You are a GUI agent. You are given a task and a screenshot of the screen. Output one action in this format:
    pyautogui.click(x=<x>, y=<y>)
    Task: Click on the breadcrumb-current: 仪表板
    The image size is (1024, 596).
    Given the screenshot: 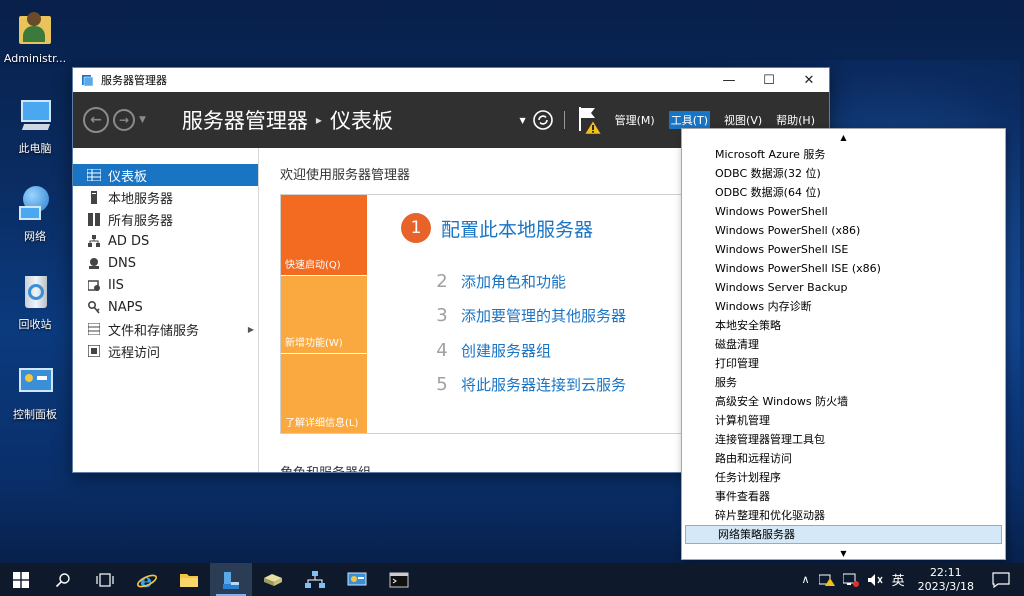 What is the action you would take?
    pyautogui.click(x=361, y=121)
    